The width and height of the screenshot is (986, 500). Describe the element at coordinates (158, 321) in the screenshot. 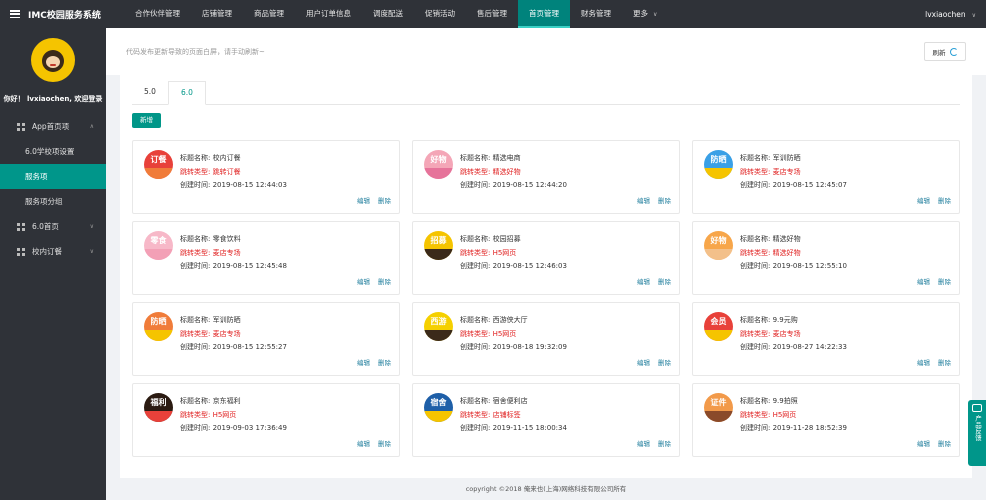

I see `service-thumbnail-text: 防晒` at that location.